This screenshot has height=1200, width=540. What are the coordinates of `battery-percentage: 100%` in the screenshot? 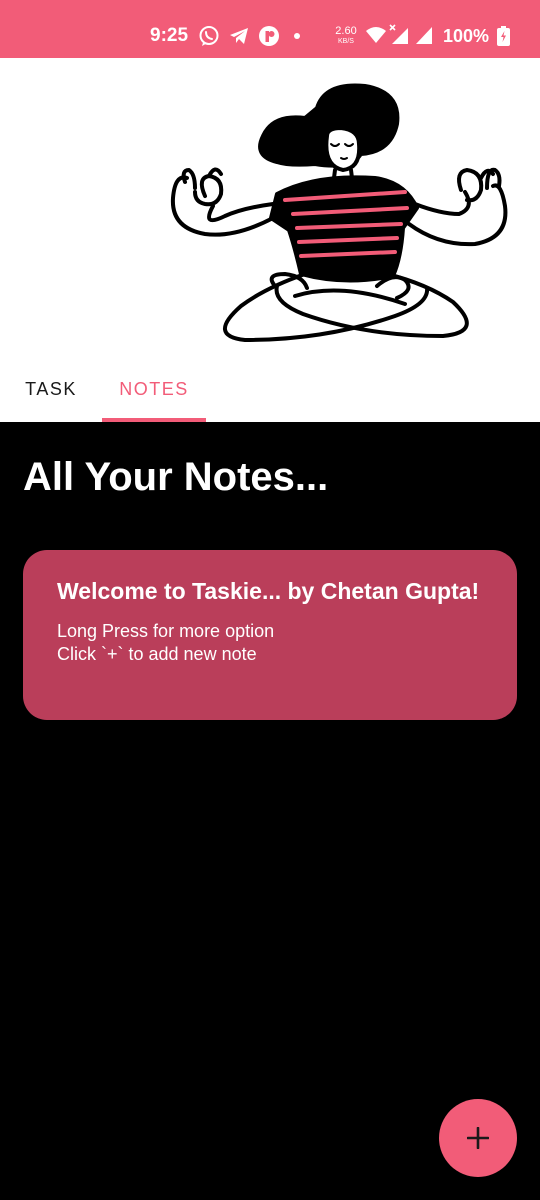 It's located at (466, 36).